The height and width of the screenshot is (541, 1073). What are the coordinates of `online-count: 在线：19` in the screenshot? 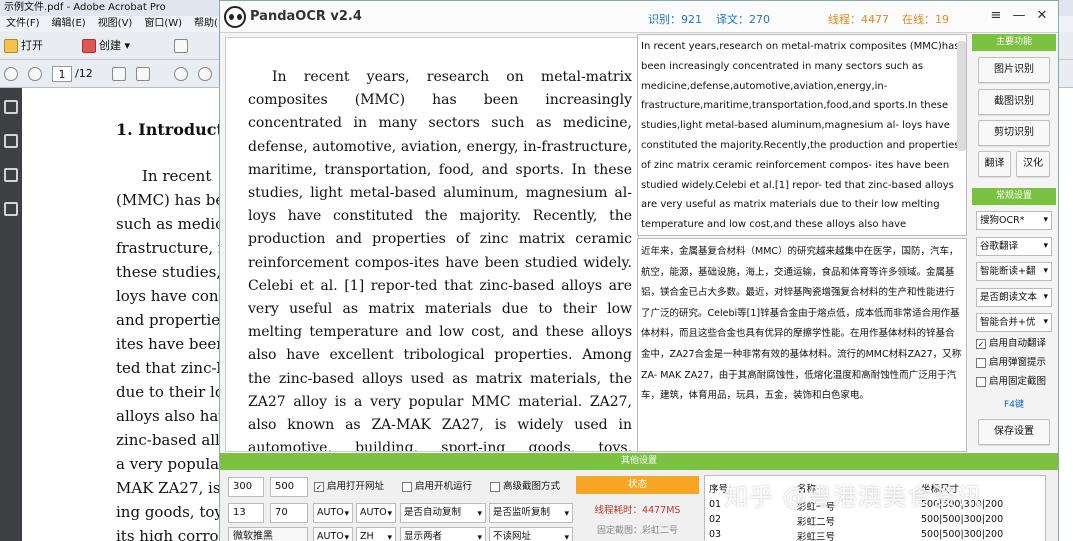 It's located at (925, 19).